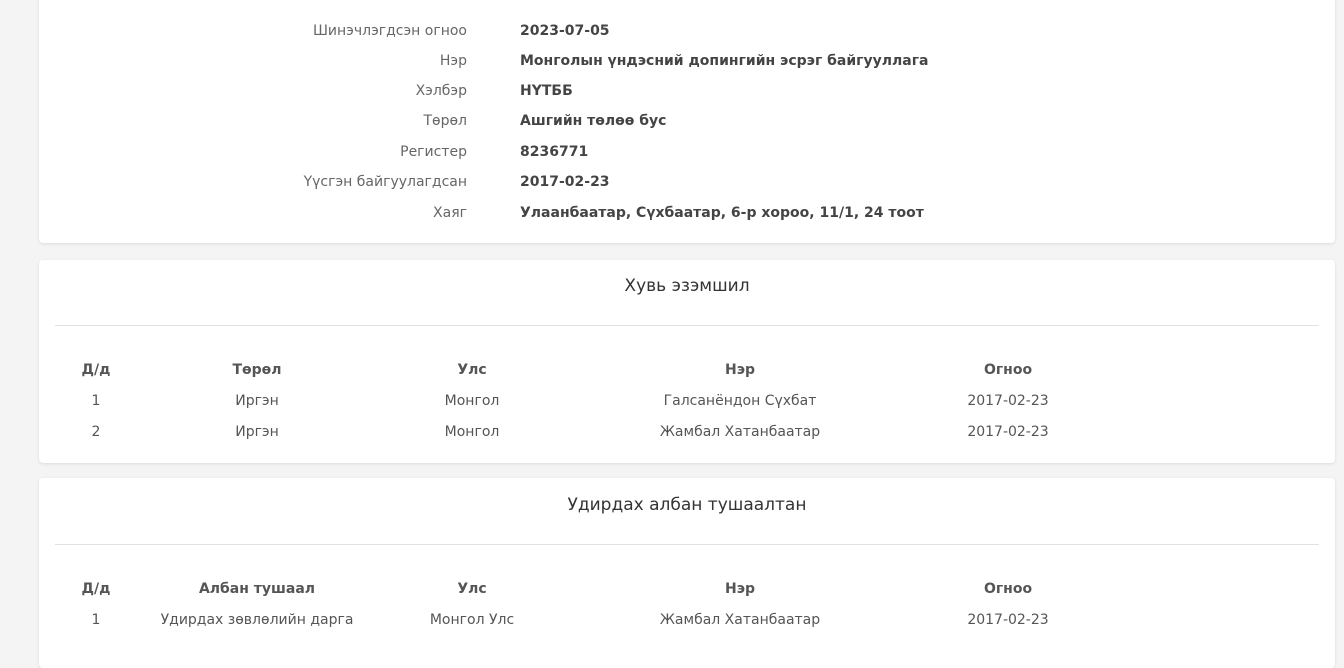 Image resolution: width=1344 pixels, height=668 pixels. I want to click on info-row-form: Хэлбэр НҮТББ, so click(687, 93).